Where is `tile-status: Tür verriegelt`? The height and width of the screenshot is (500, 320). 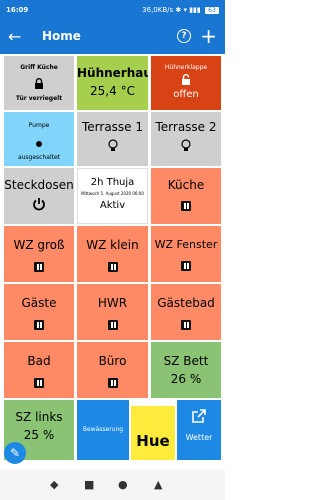 tile-status: Tür verriegelt is located at coordinates (39, 98).